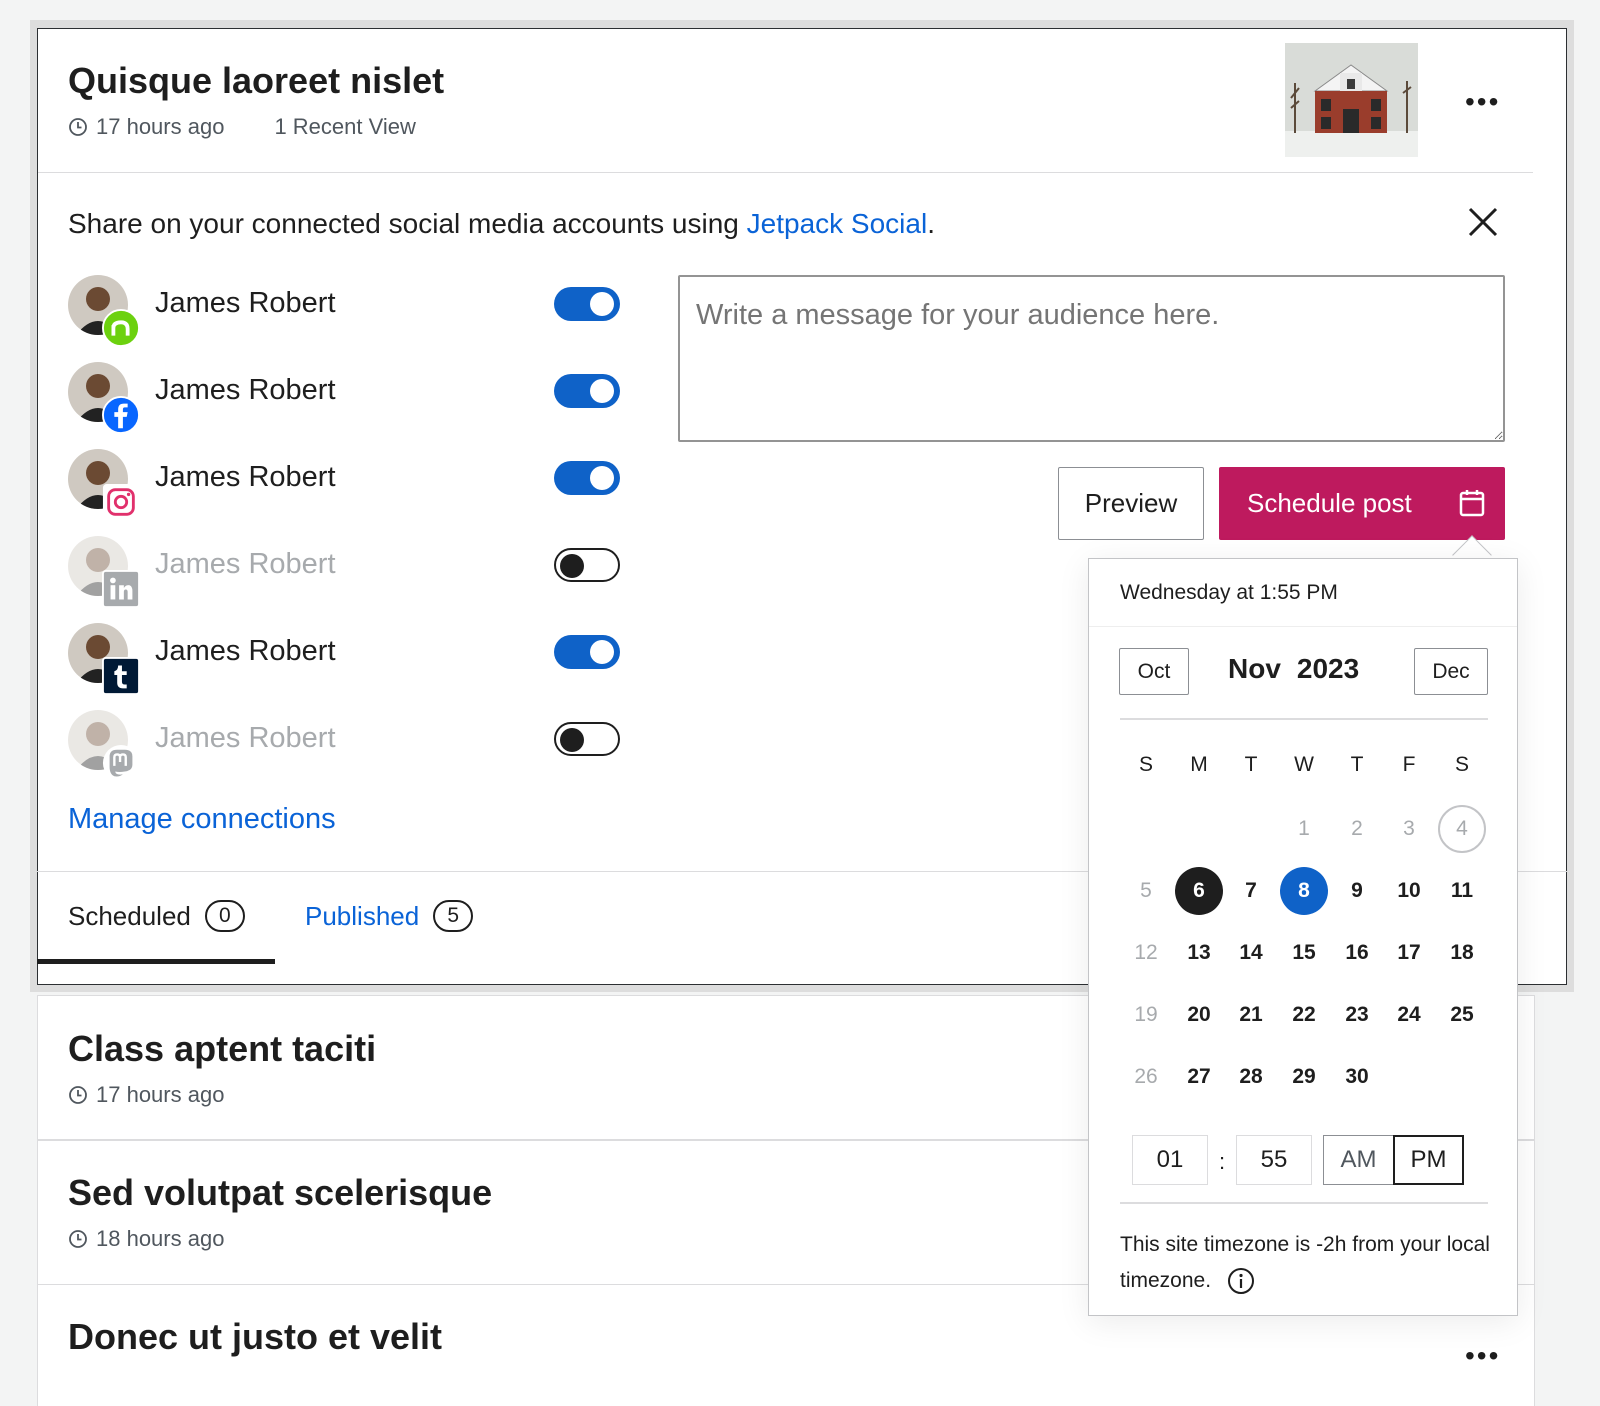  What do you see at coordinates (1091, 358) in the screenshot?
I see `message-textarea` at bounding box center [1091, 358].